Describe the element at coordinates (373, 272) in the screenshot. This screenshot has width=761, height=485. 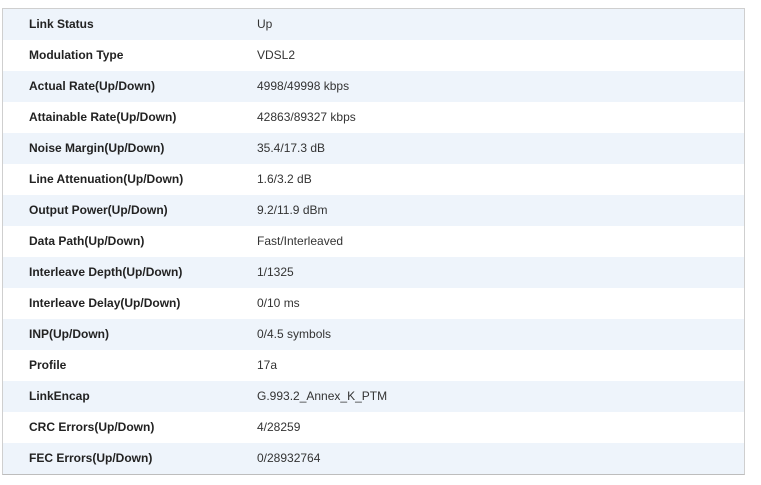
I see `row-interleave-depth: Interleave Depth(Up/Down) 1/1325` at that location.